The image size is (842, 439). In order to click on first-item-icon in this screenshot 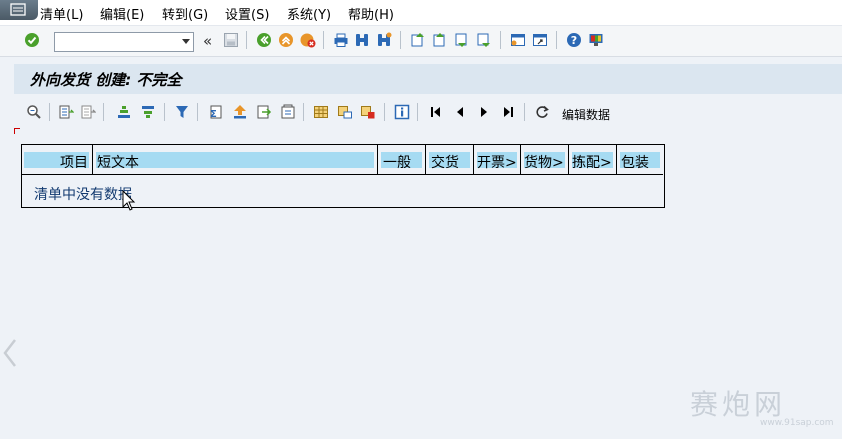, I will do `click(436, 112)`.